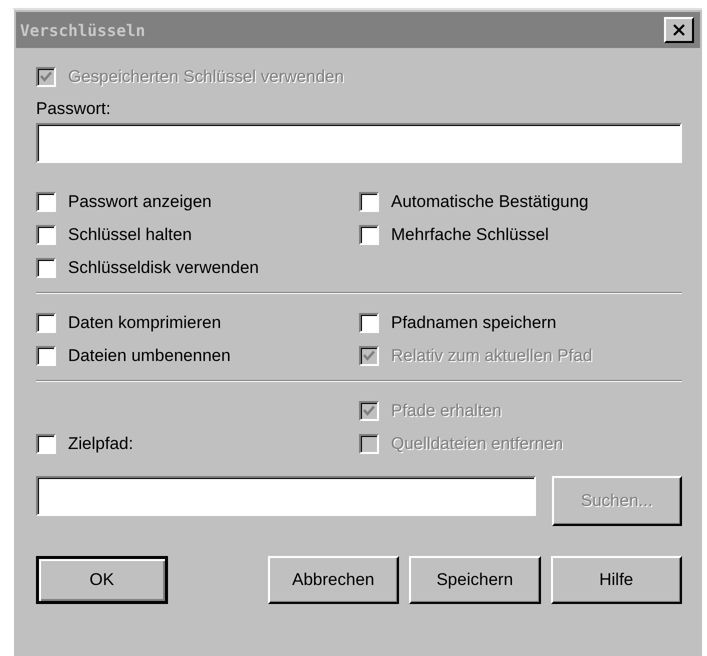 This screenshot has width=707, height=656. I want to click on dialog-button: Hilfe, so click(616, 580).